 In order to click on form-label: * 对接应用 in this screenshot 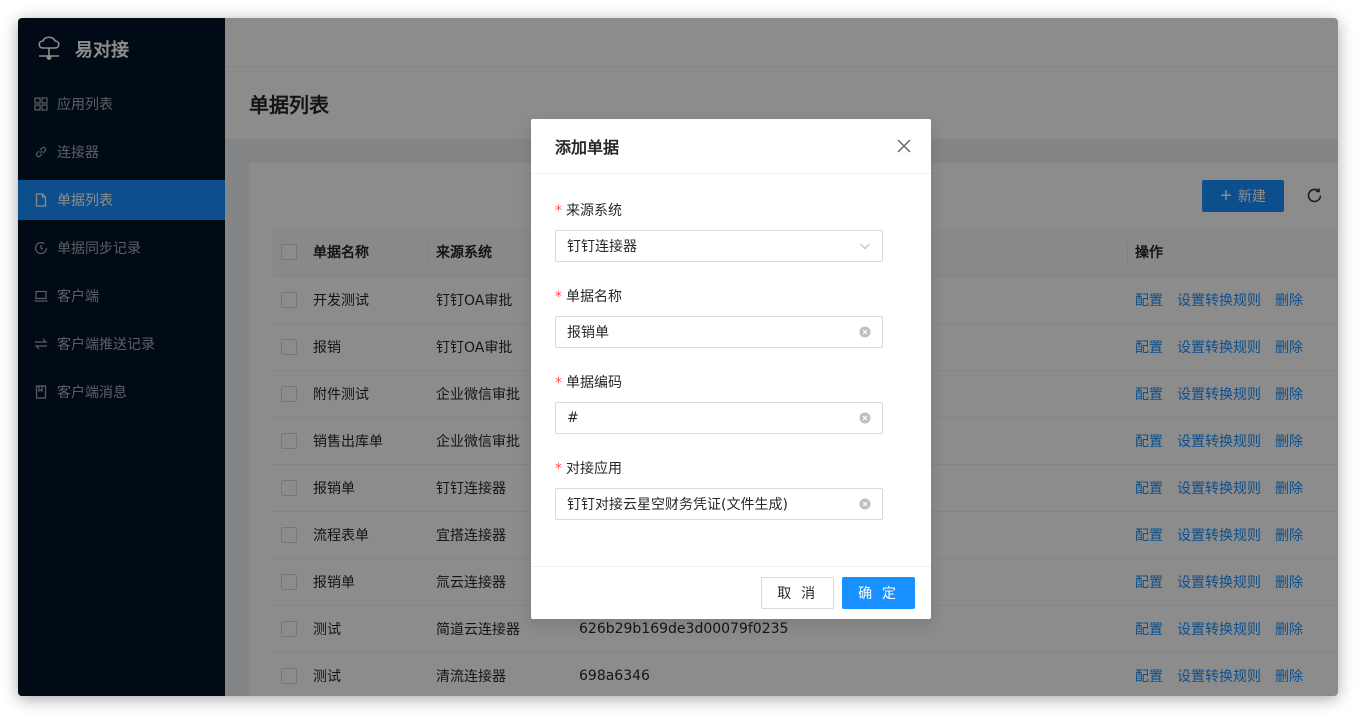, I will do `click(731, 469)`.